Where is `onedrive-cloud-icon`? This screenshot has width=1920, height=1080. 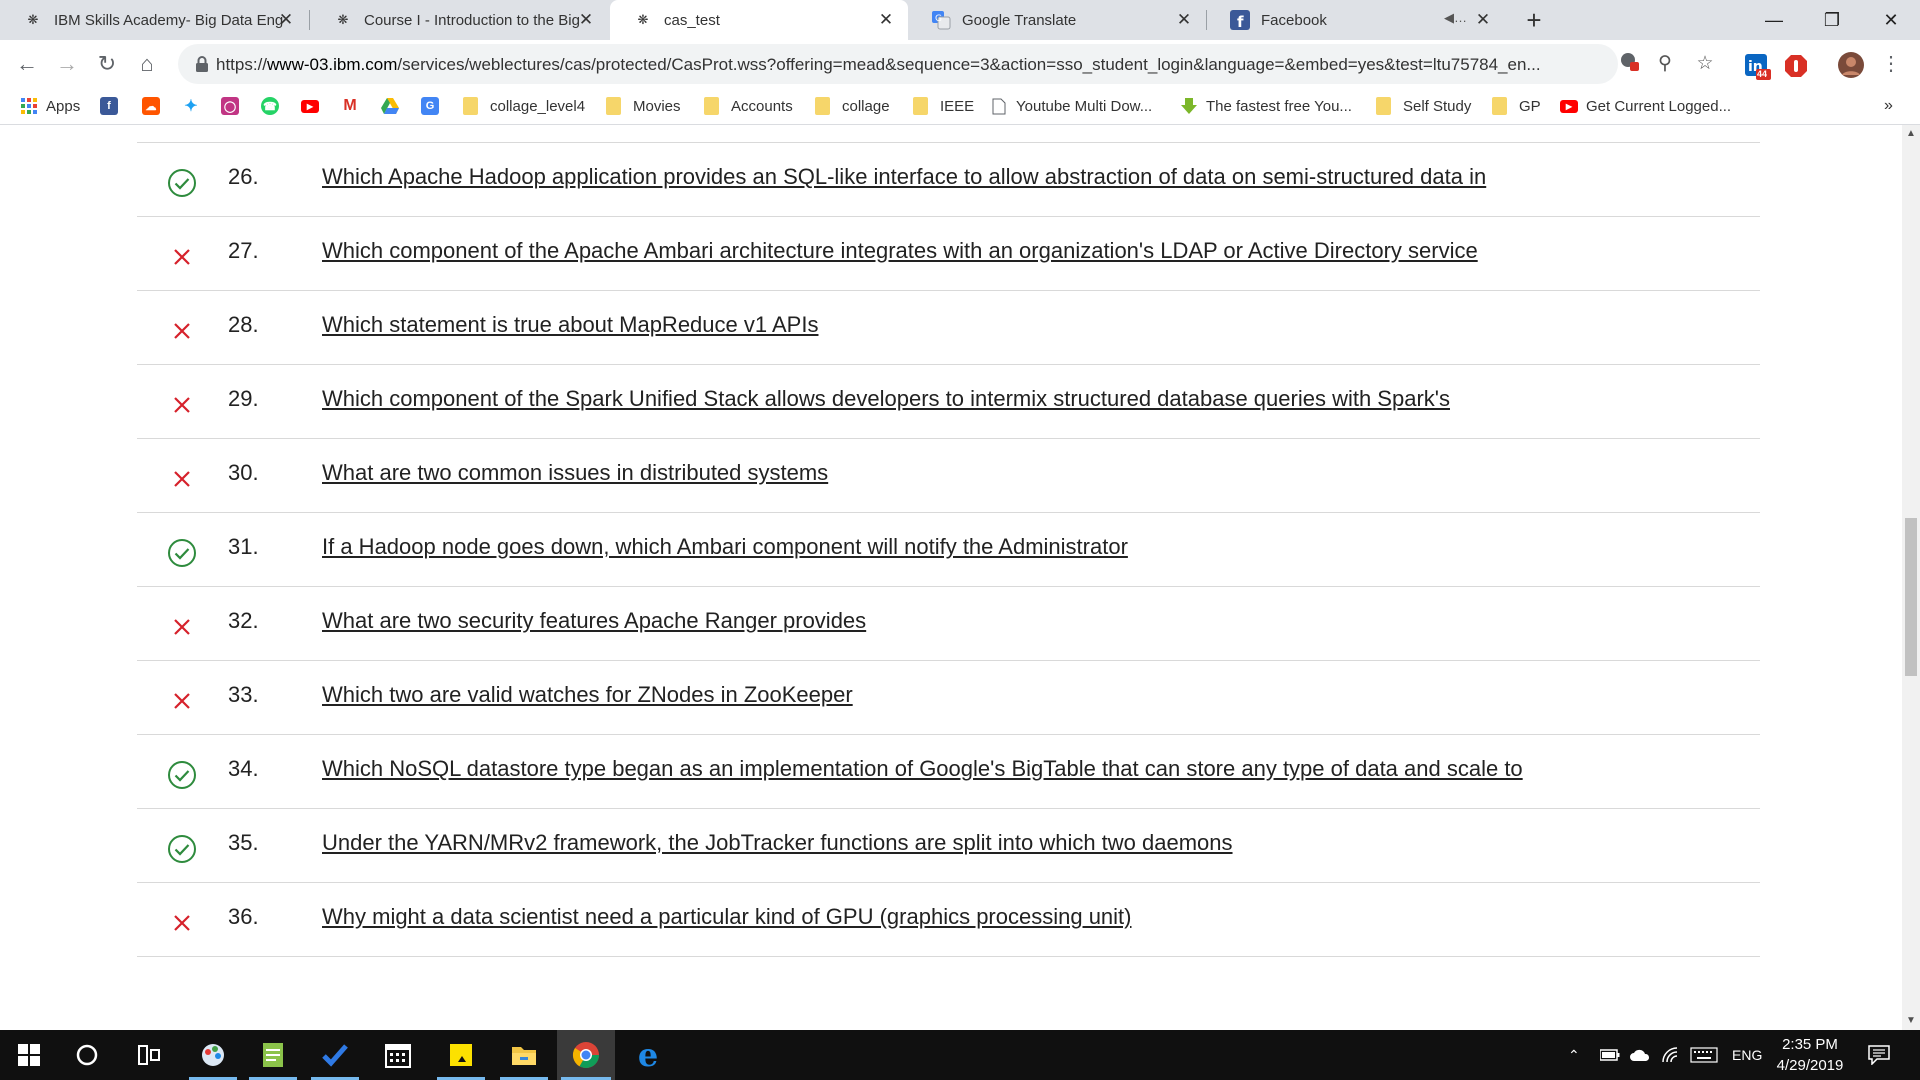
onedrive-cloud-icon is located at coordinates (1640, 1055).